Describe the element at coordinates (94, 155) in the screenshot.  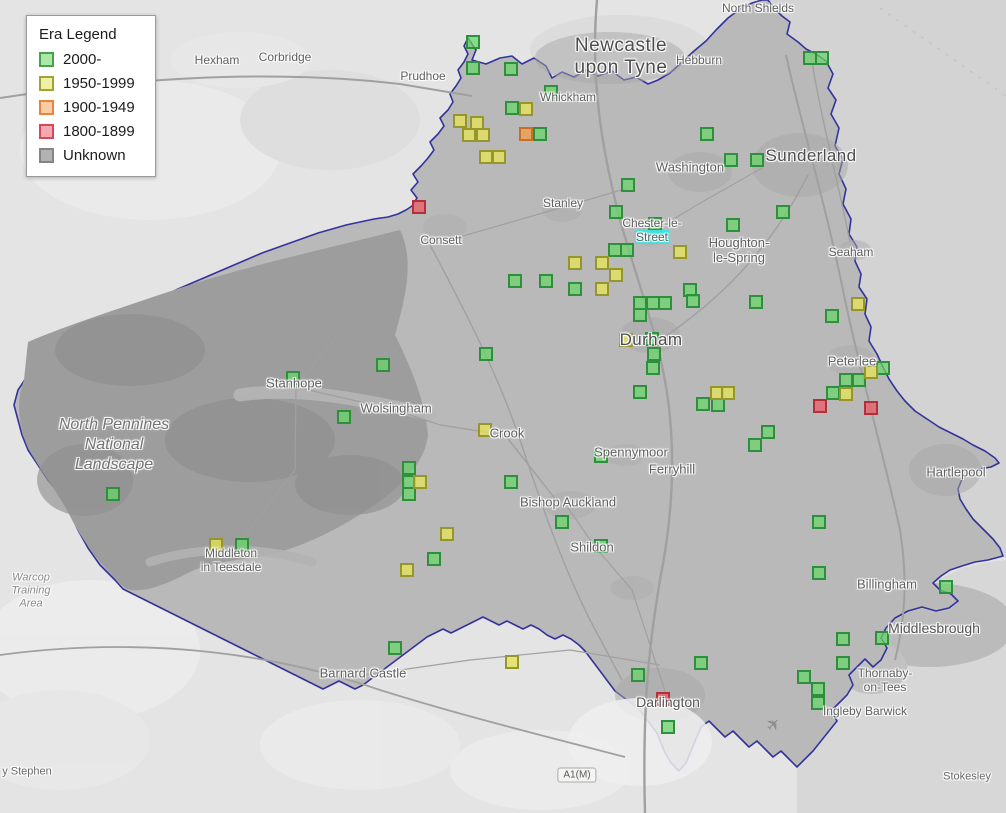
I see `legend-label: Unknown` at that location.